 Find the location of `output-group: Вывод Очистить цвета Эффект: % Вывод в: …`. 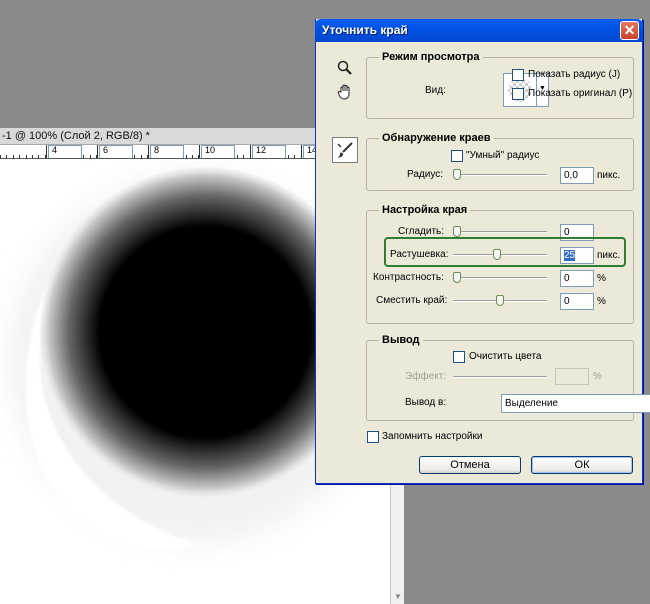

output-group: Вывод Очистить цвета Эффект: % Вывод в: … is located at coordinates (508, 377).